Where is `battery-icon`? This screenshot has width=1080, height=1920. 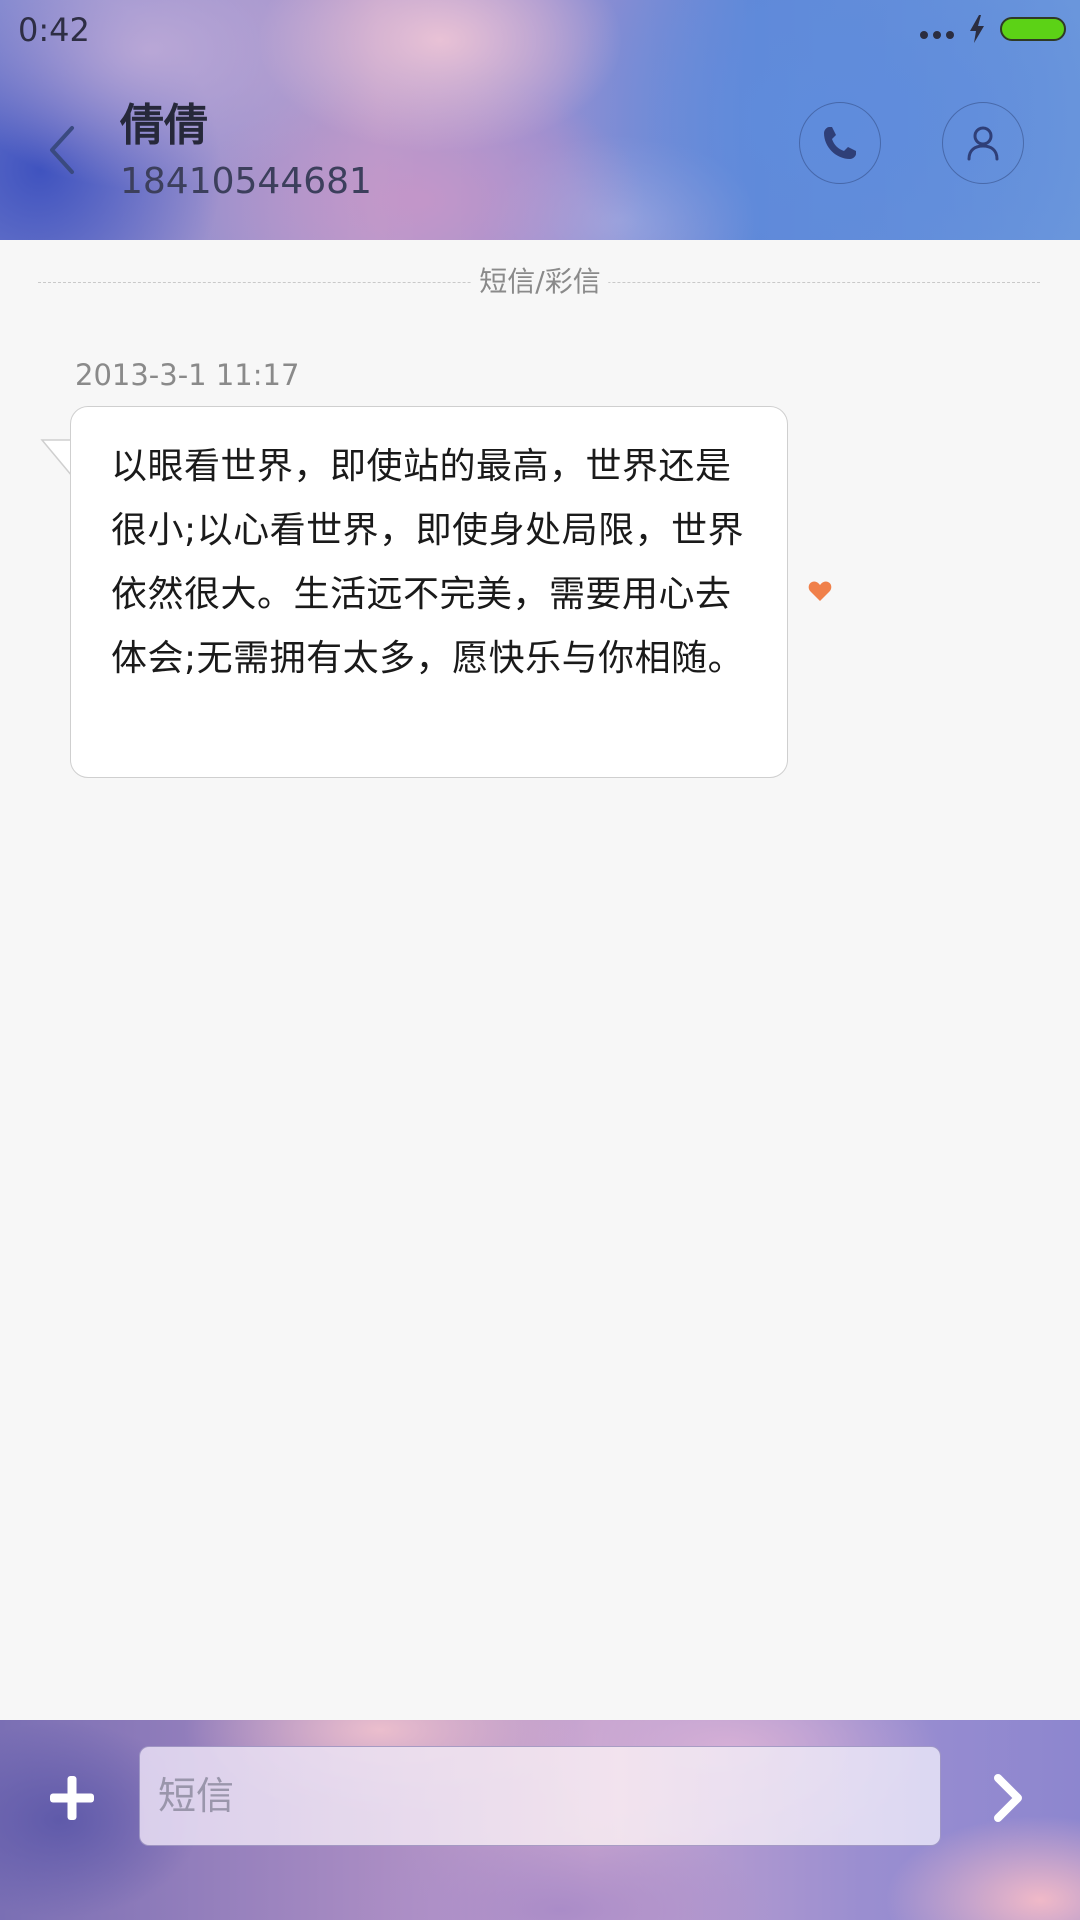 battery-icon is located at coordinates (1033, 29).